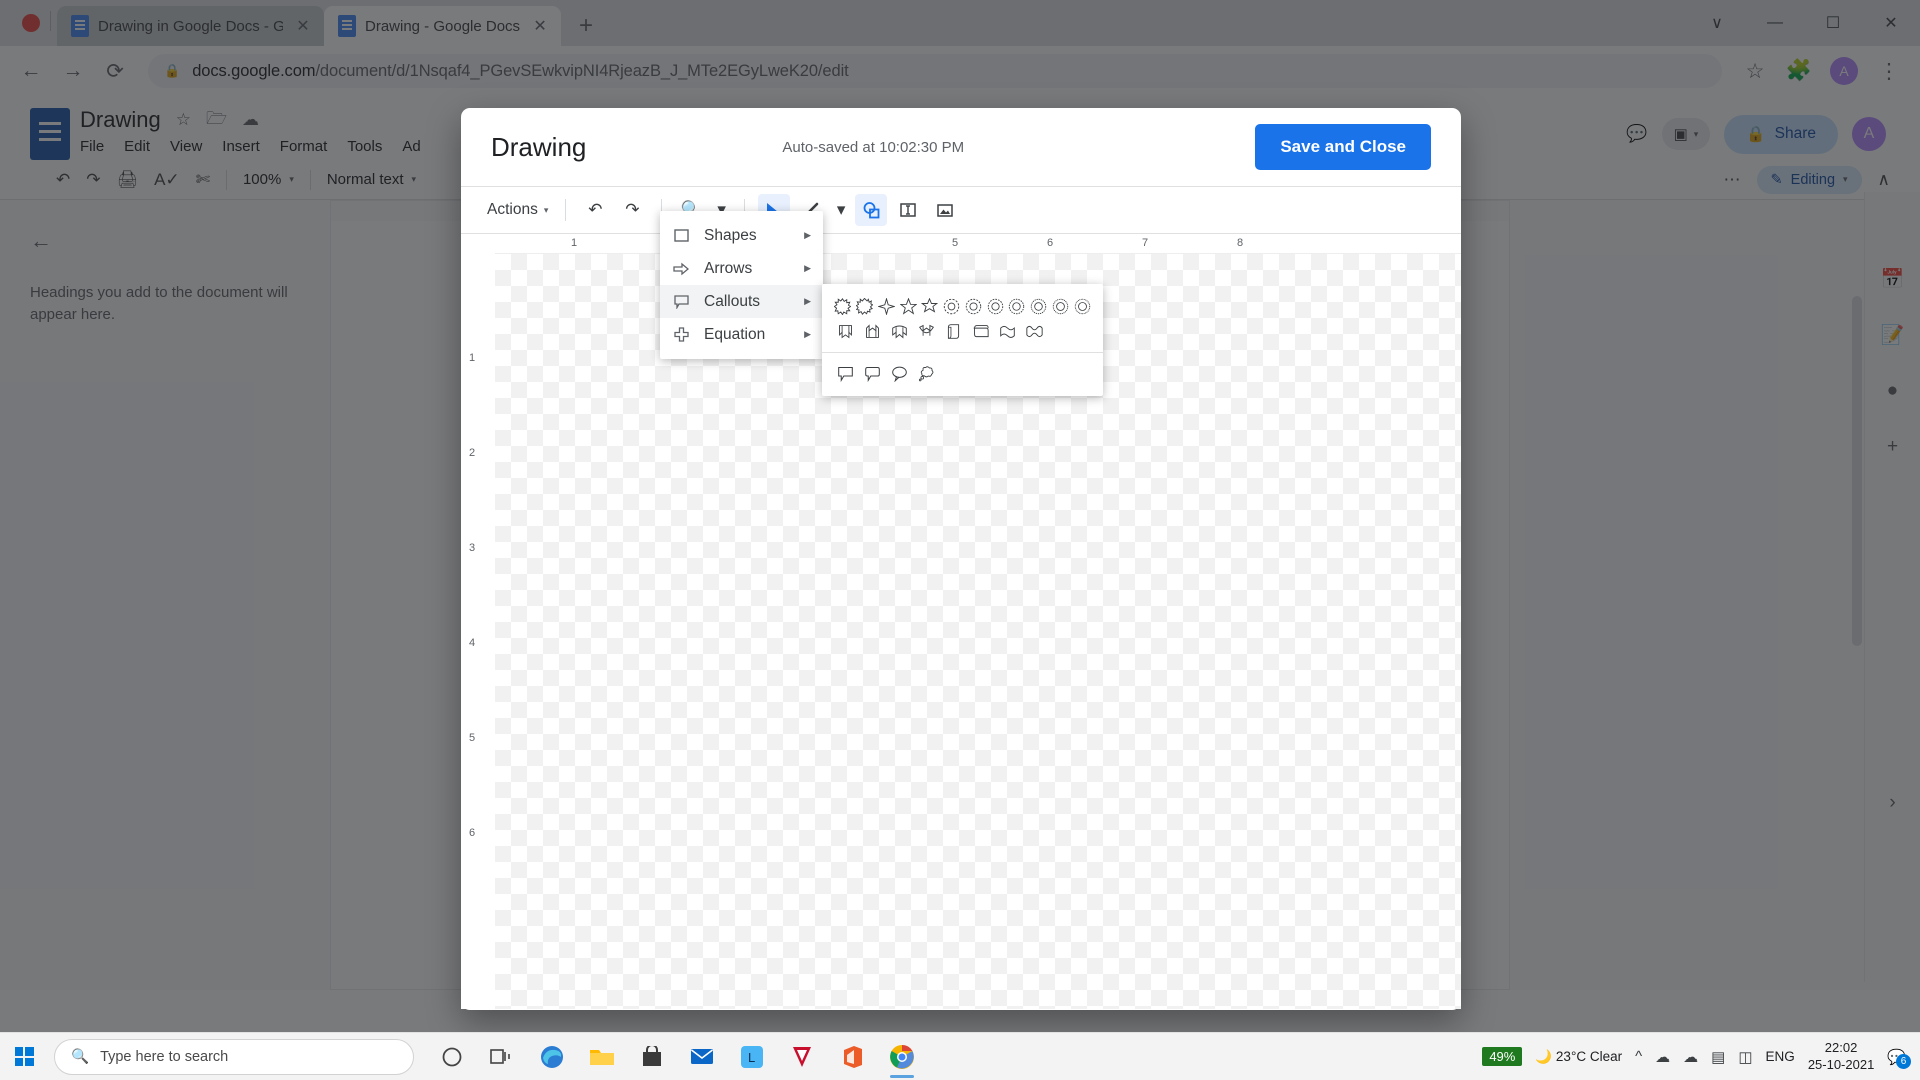 This screenshot has width=1920, height=1080. What do you see at coordinates (702, 1057) in the screenshot?
I see `mail-icon` at bounding box center [702, 1057].